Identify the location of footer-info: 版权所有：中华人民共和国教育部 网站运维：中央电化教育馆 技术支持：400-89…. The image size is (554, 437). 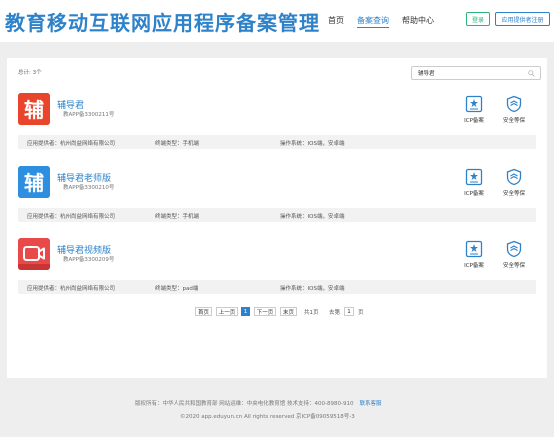
(244, 404).